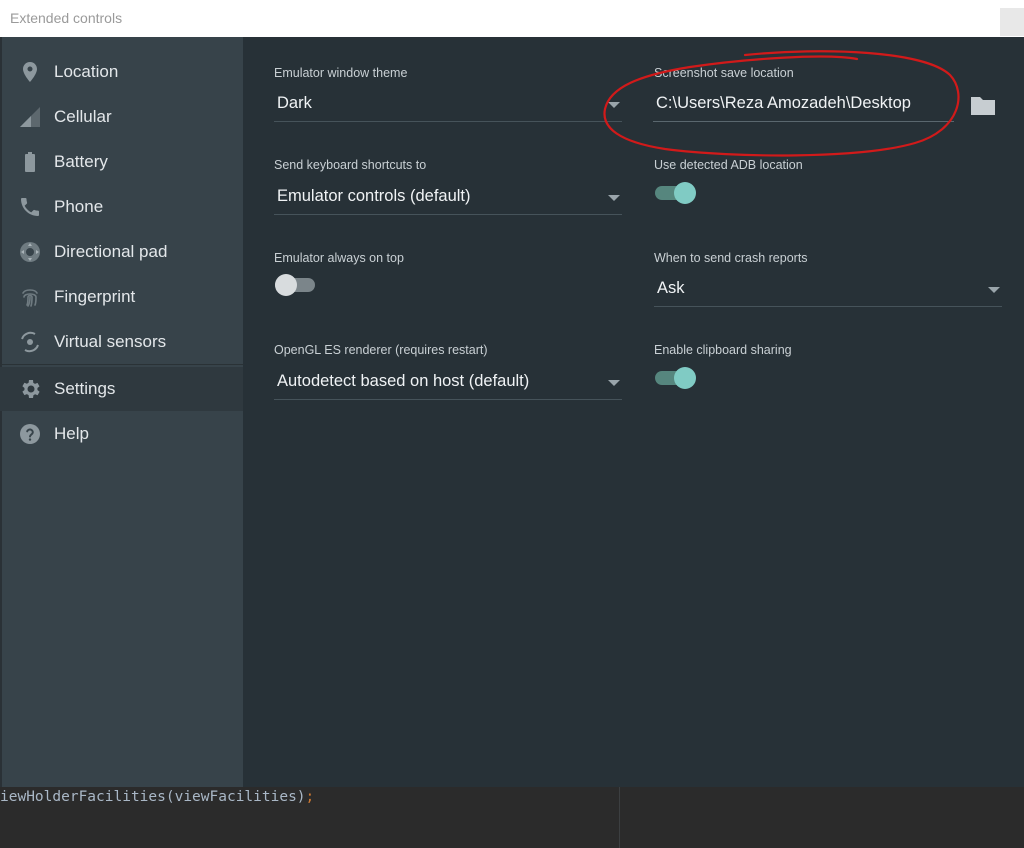 Image resolution: width=1024 pixels, height=848 pixels. Describe the element at coordinates (110, 341) in the screenshot. I see `sidebar-item-label: Virtual sensors` at that location.